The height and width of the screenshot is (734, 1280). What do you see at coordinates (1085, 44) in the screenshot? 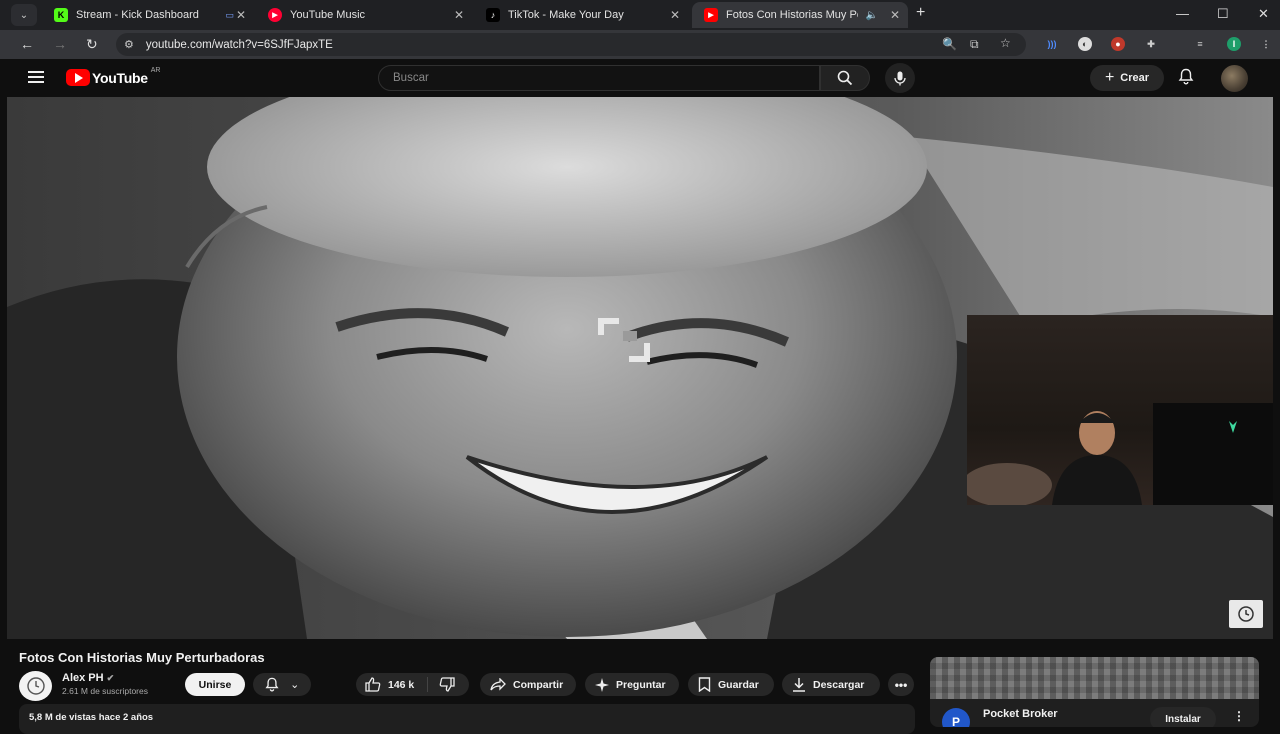
I see `extension-ghost-icon: ◐` at bounding box center [1085, 44].